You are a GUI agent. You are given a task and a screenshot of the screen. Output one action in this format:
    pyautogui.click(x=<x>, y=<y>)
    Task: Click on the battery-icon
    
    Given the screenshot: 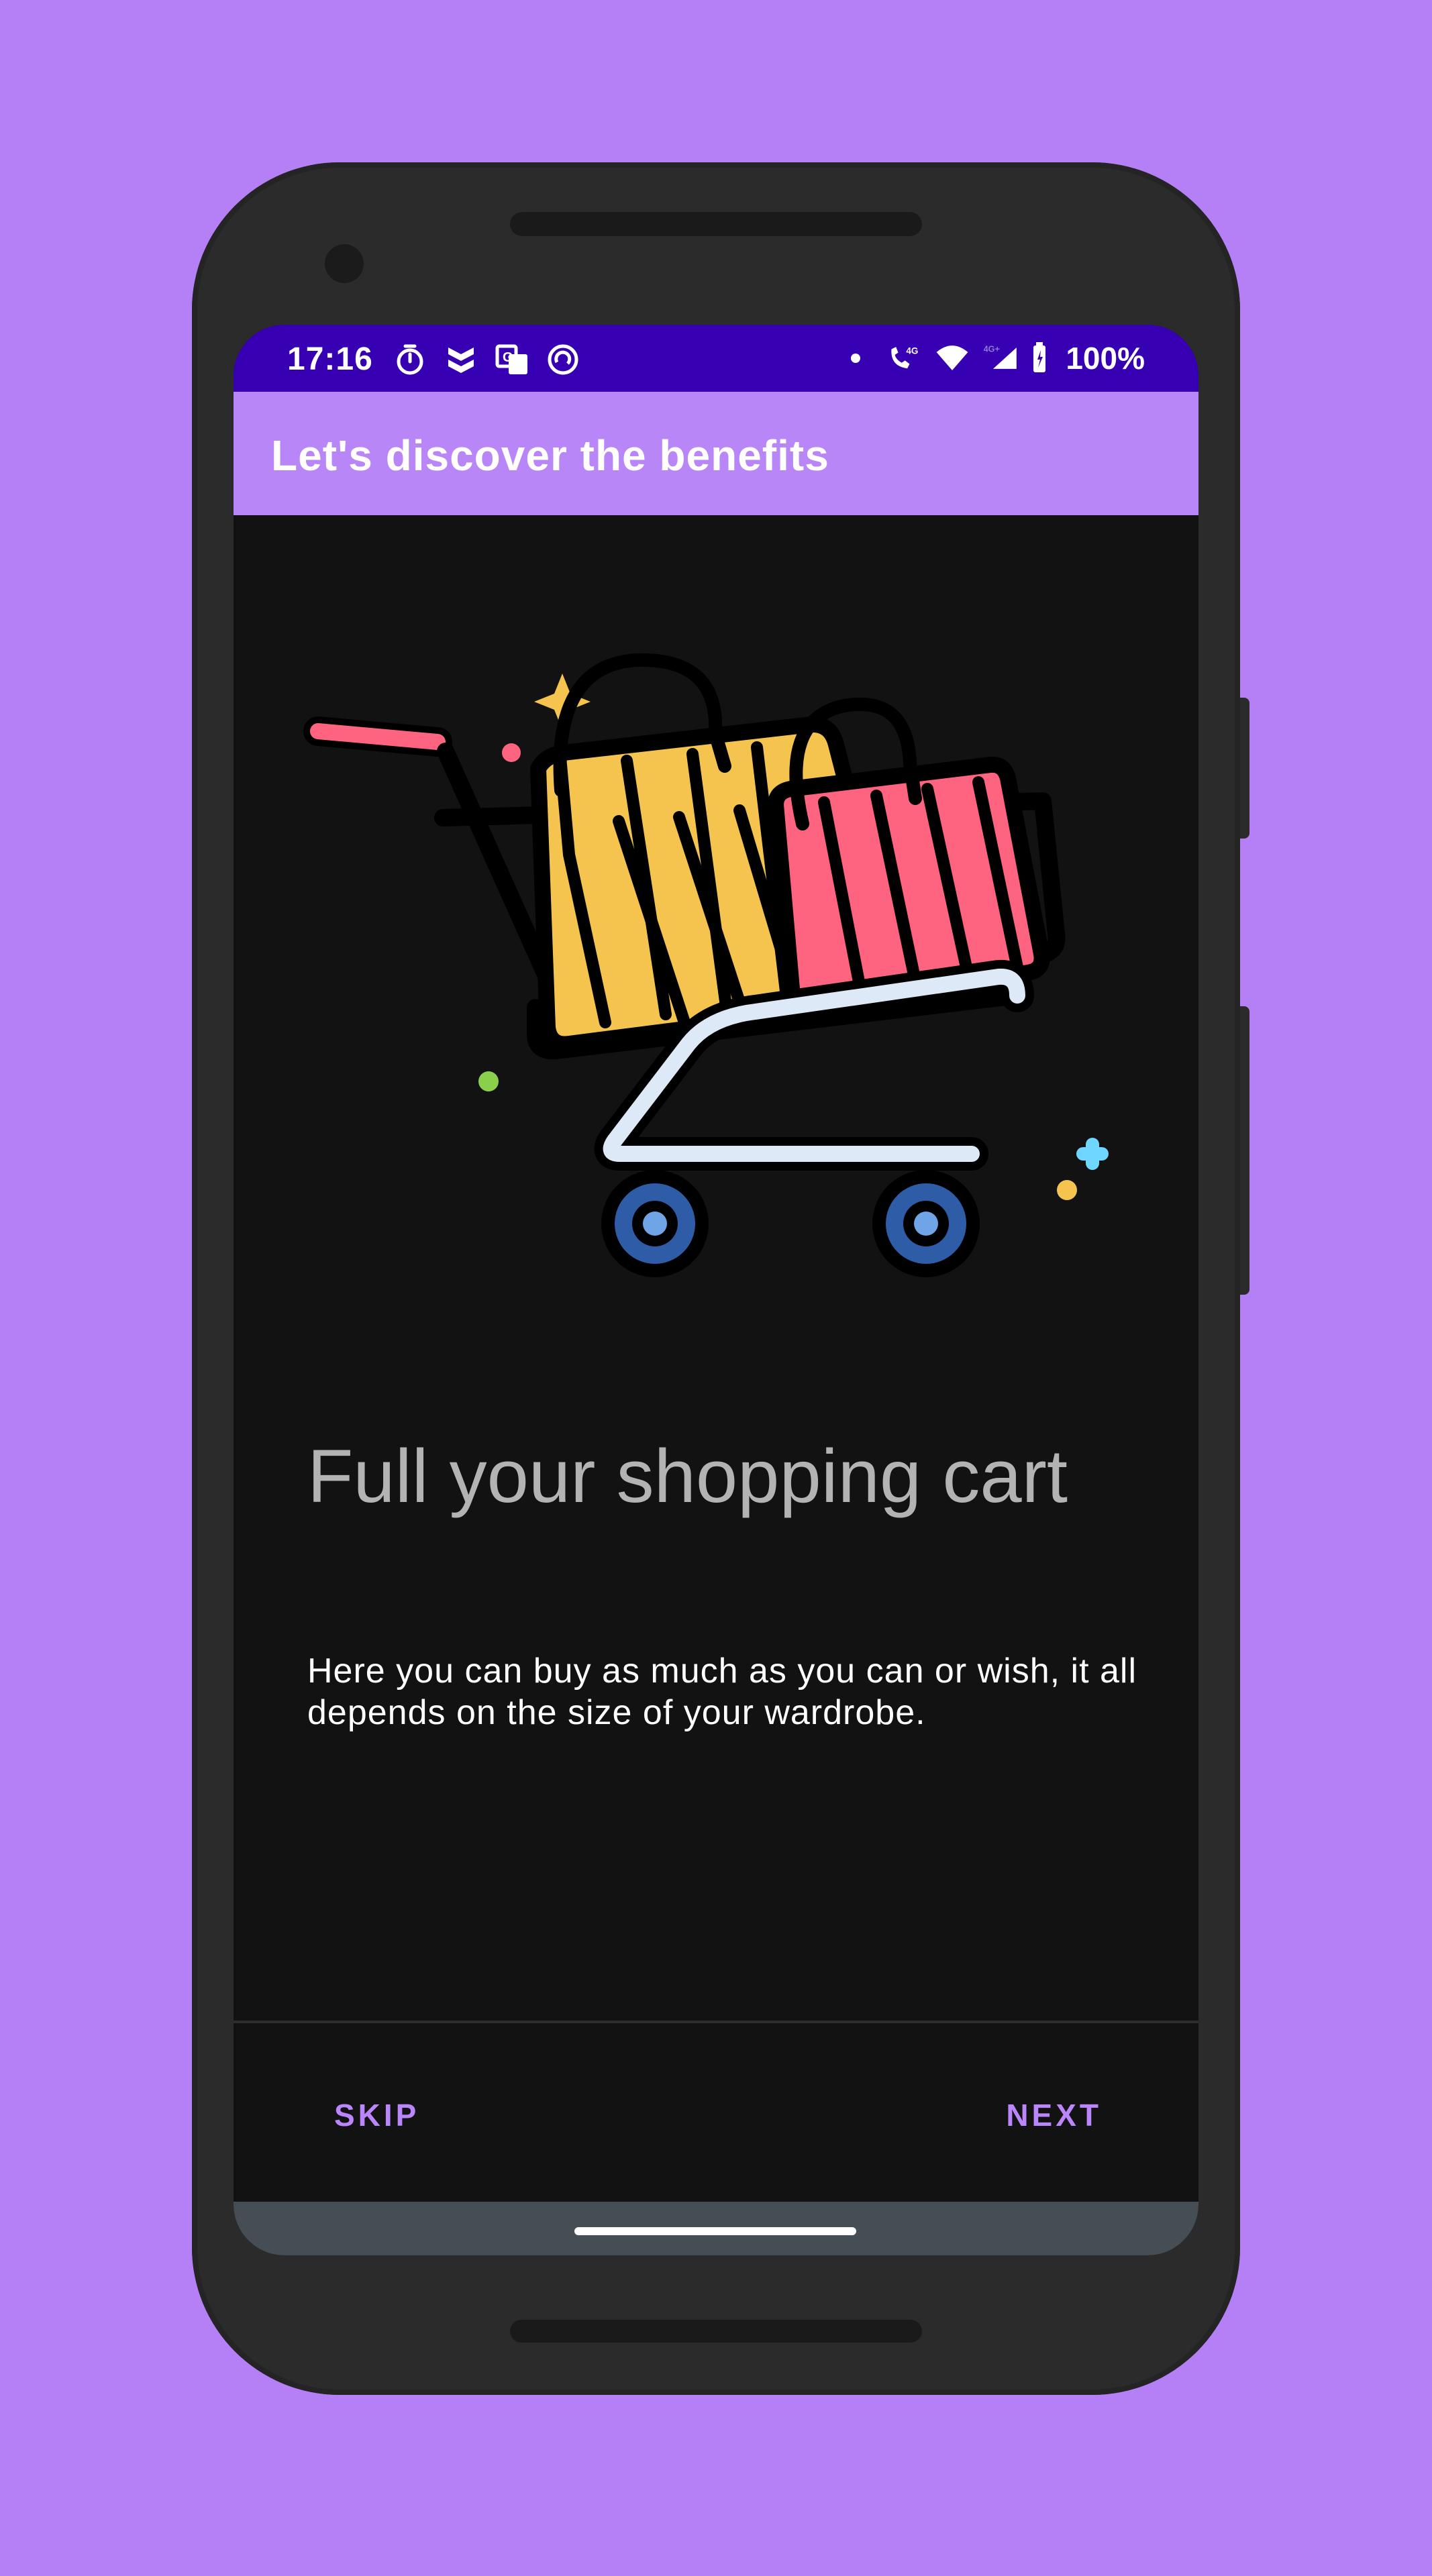 What is the action you would take?
    pyautogui.click(x=1039, y=357)
    